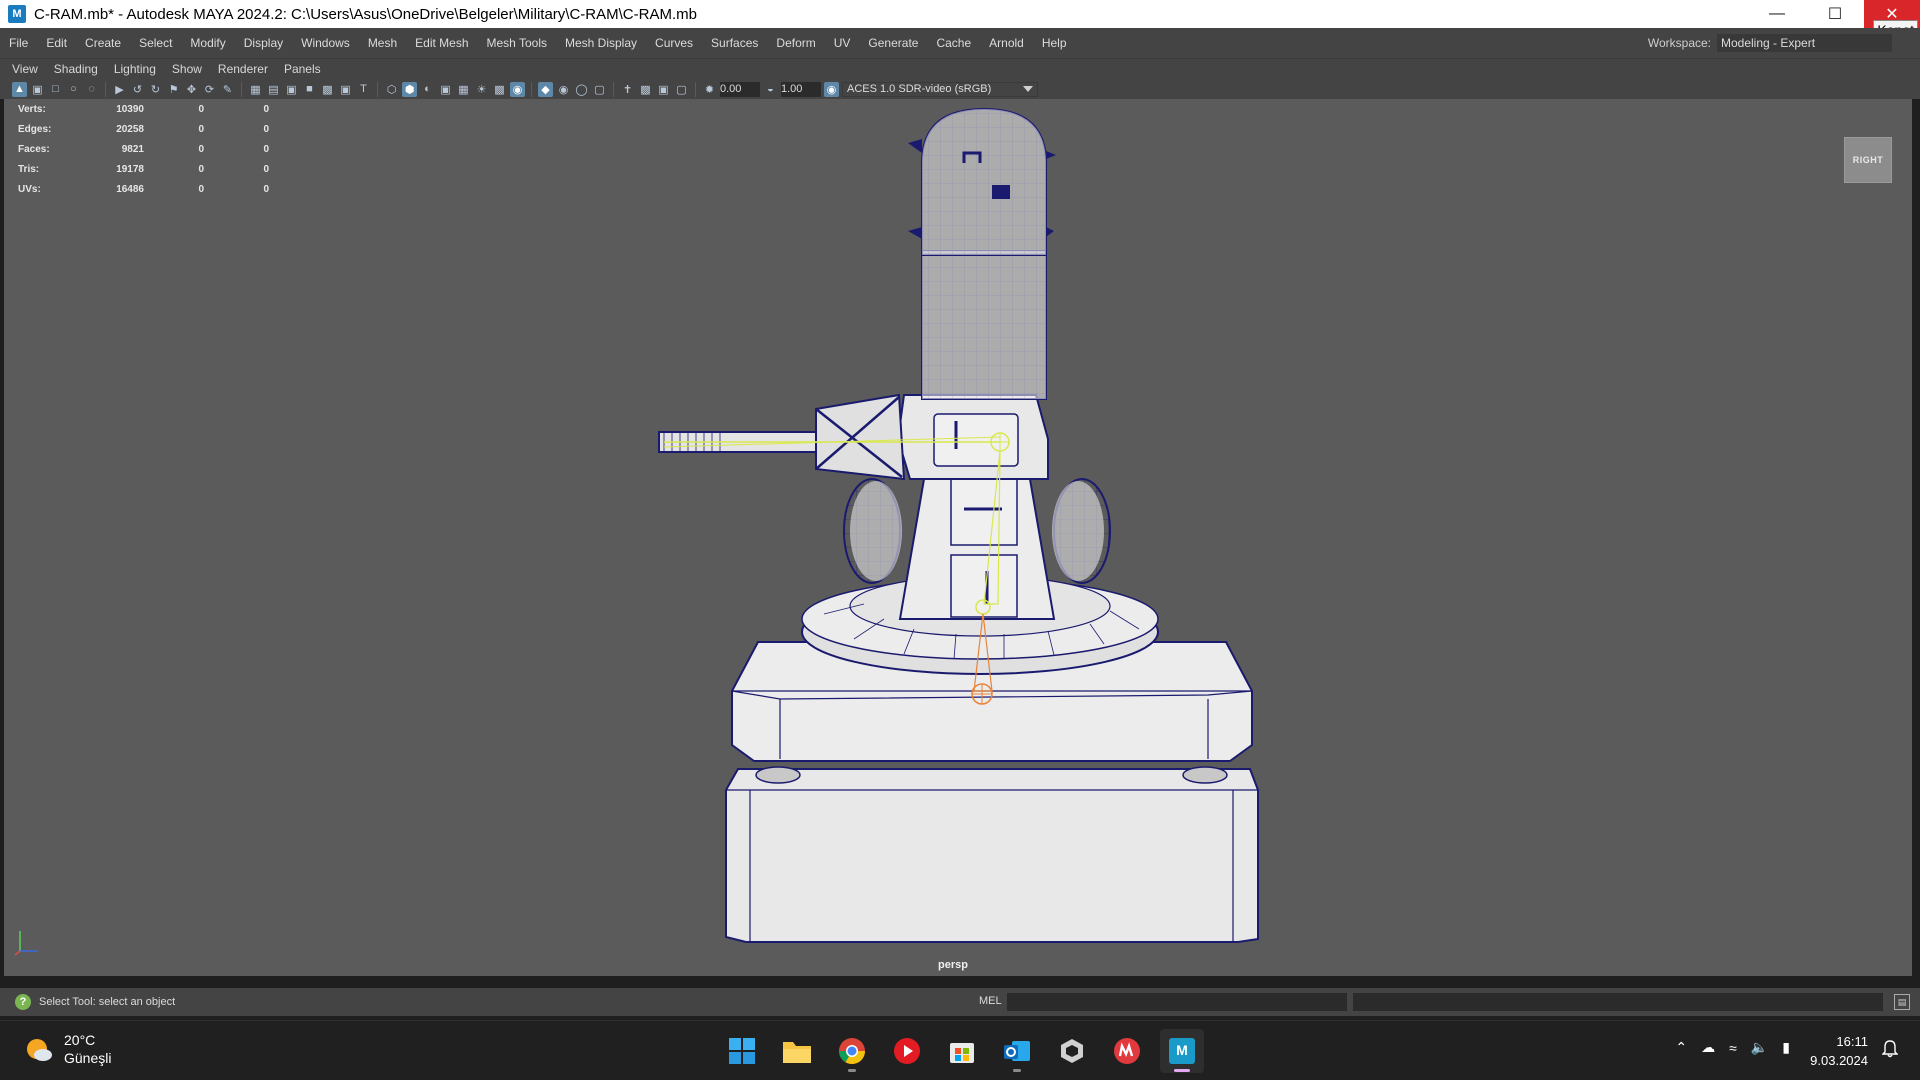 The height and width of the screenshot is (1080, 1920). Describe the element at coordinates (674, 43) in the screenshot. I see `menu-curves: Curves` at that location.